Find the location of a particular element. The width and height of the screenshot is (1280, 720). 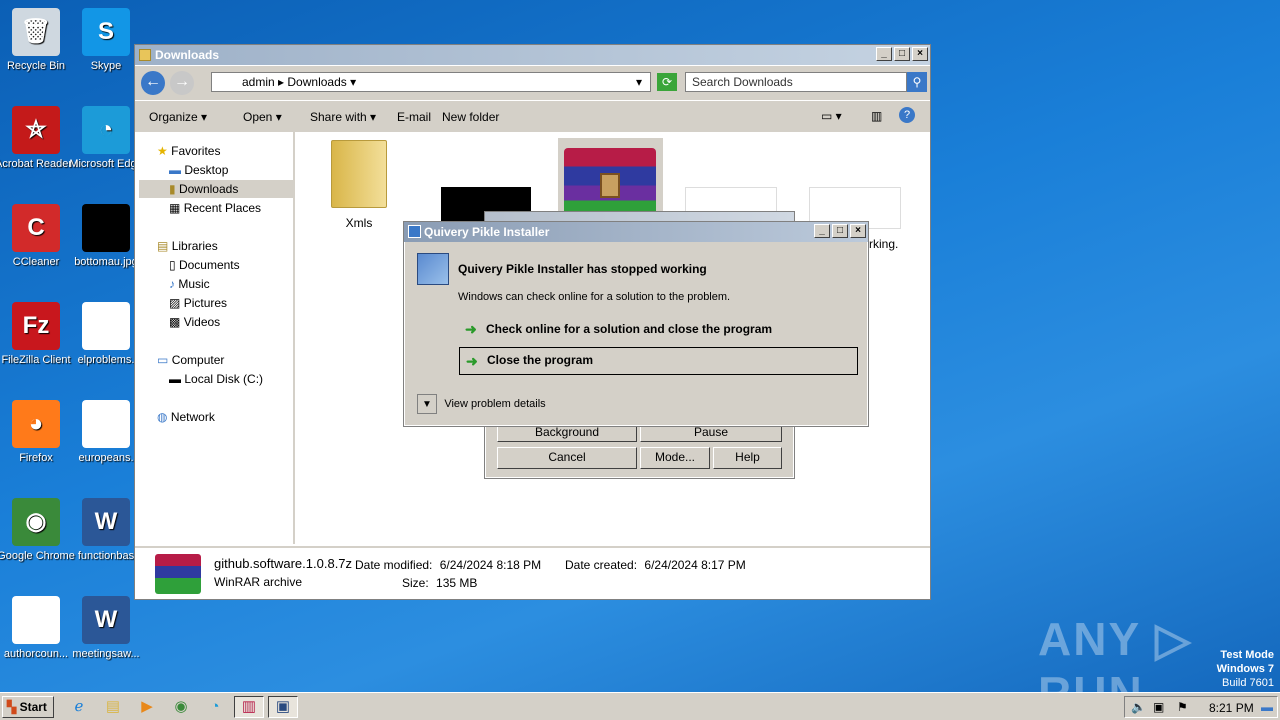

nav-favorites: ★ Favorites is located at coordinates (188, 151).